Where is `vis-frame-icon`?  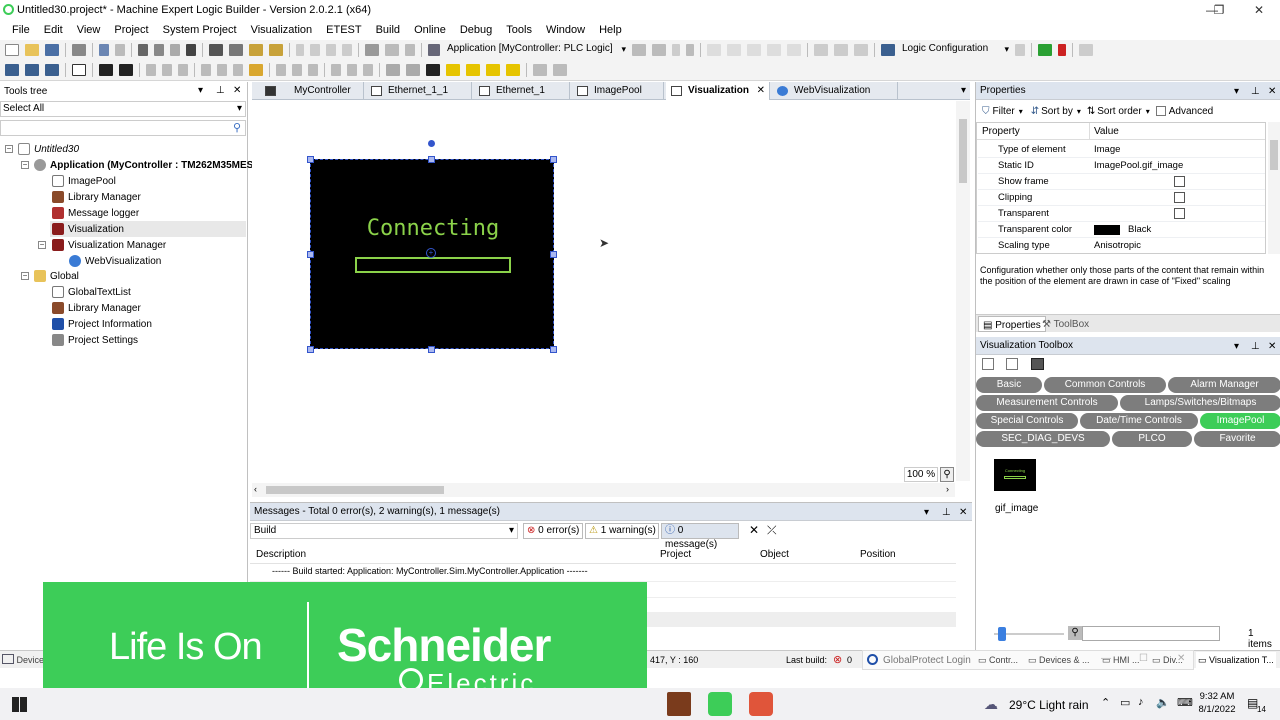
vis-frame-icon is located at coordinates (79, 70).